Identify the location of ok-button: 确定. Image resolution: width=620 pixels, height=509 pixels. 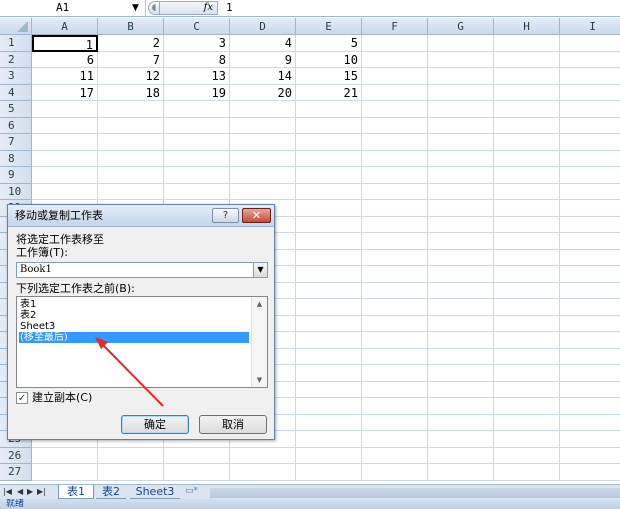
(155, 424).